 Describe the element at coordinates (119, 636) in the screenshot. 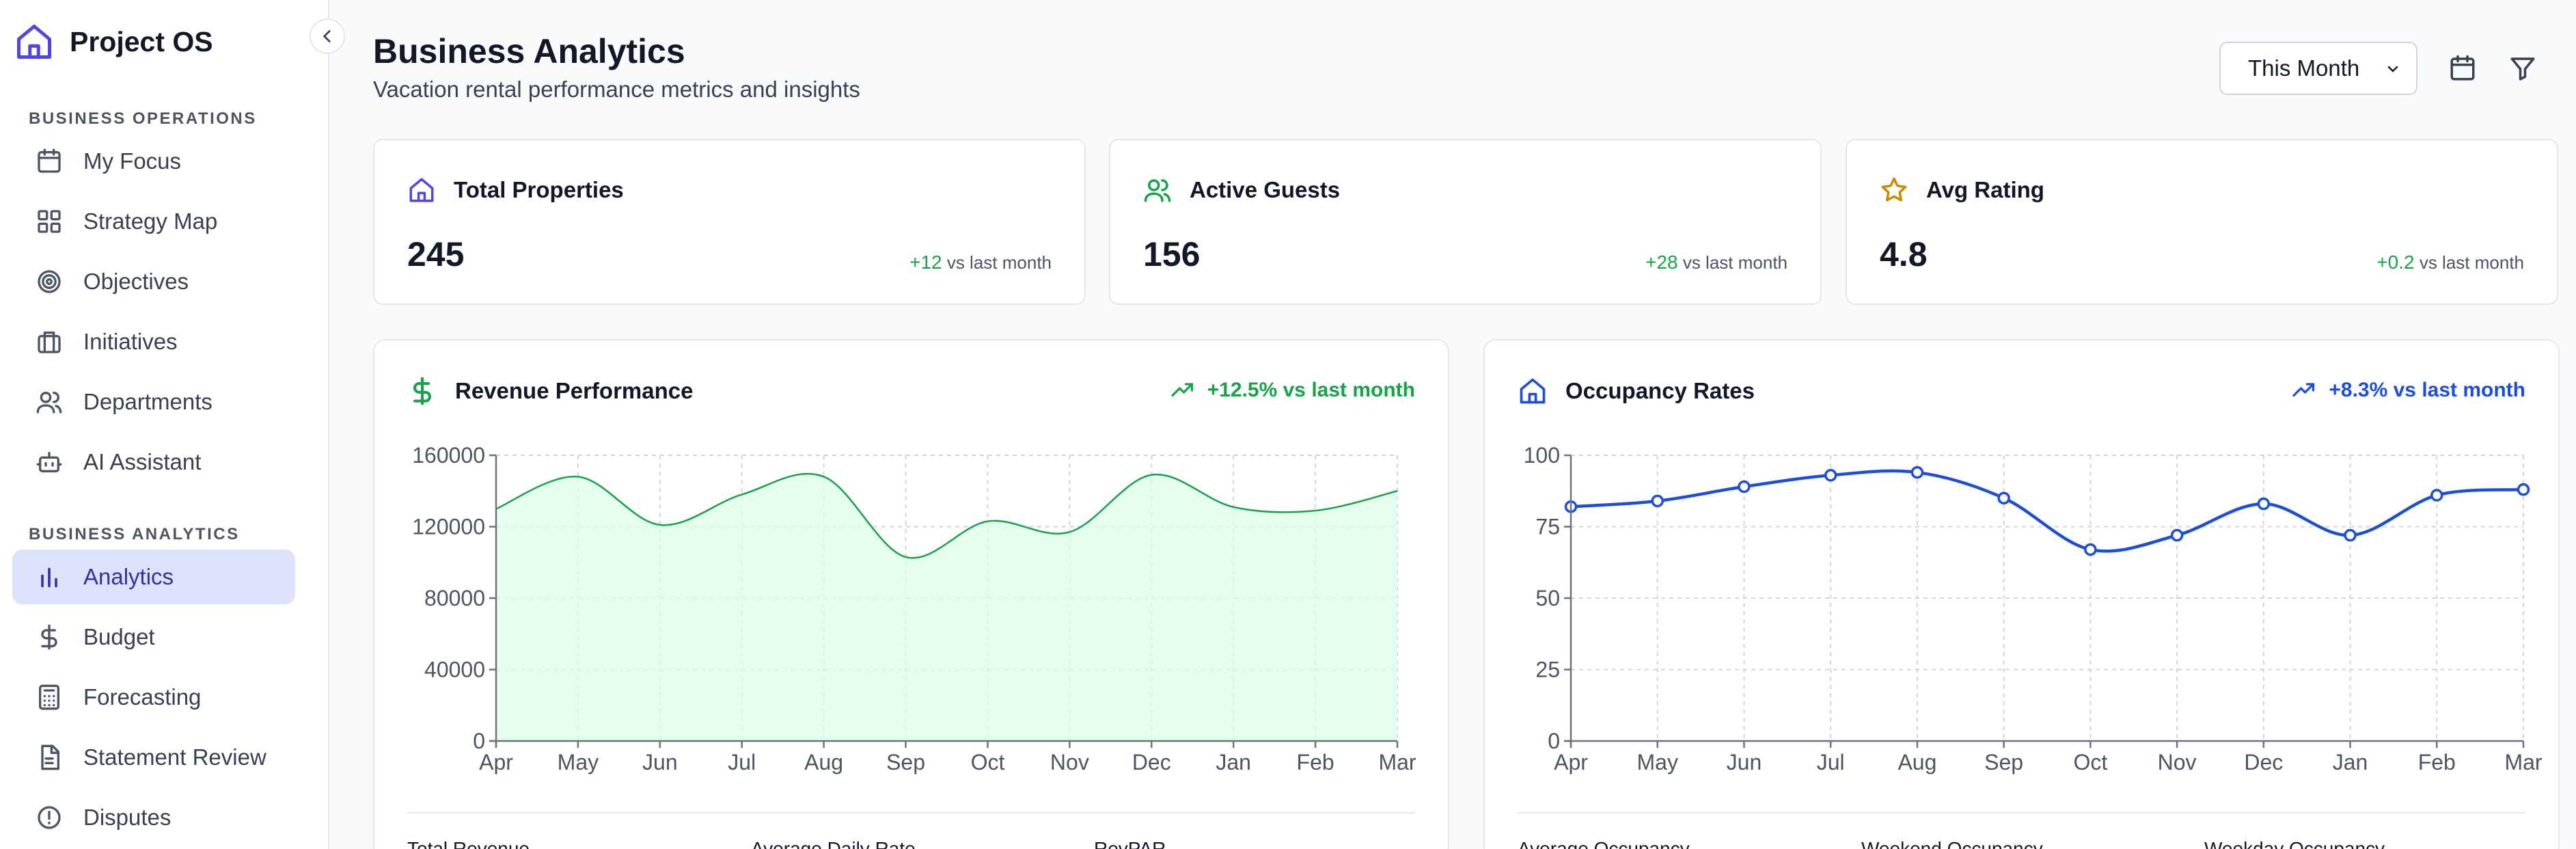

I see `sidebar-item-label: Budget` at that location.